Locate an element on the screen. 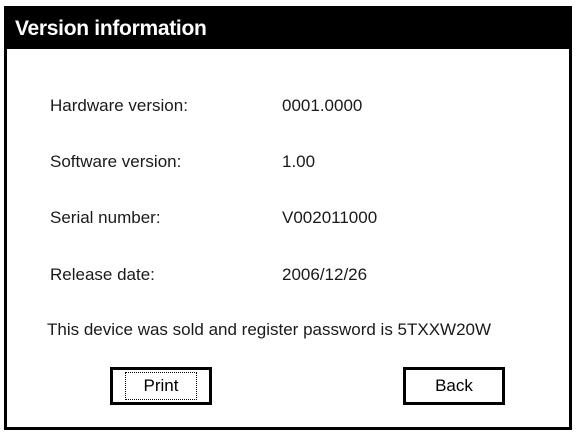 Image resolution: width=584 pixels, height=436 pixels. serial-number-value: V002011000 is located at coordinates (330, 217).